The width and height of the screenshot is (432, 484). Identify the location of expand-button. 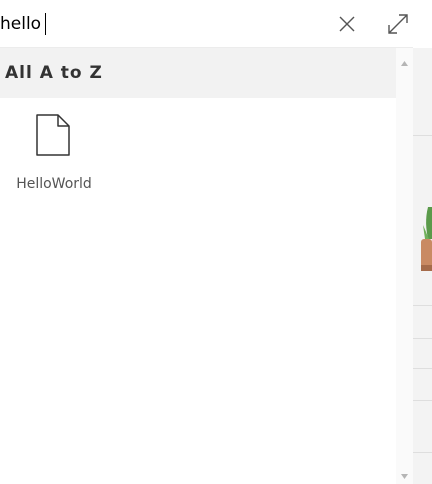
(398, 24).